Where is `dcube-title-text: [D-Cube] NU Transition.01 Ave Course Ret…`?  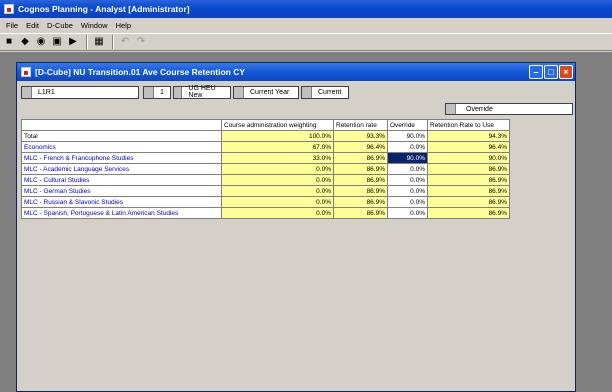
dcube-title-text: [D-Cube] NU Transition.01 Ave Course Ret… is located at coordinates (140, 72).